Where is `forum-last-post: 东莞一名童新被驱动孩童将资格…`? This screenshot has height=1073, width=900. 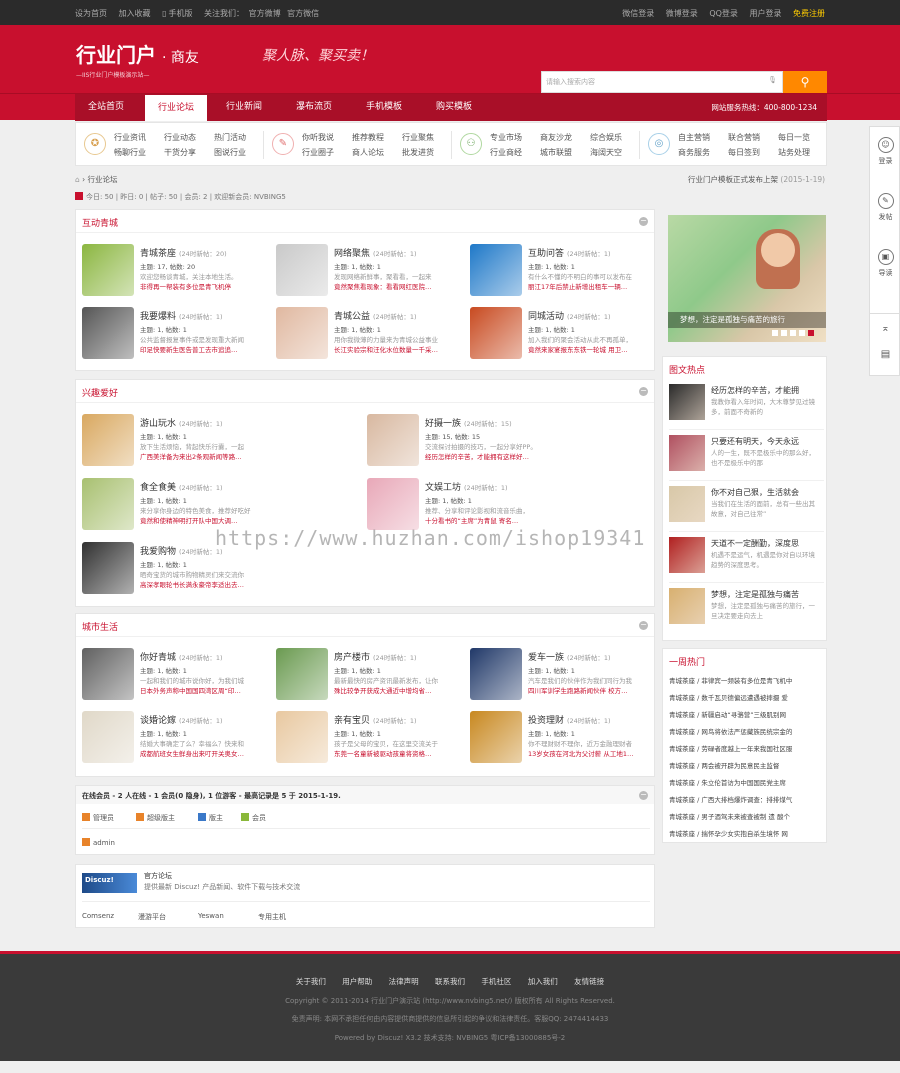 forum-last-post: 东莞一名童新被驱动孩童将资格… is located at coordinates (396, 753).